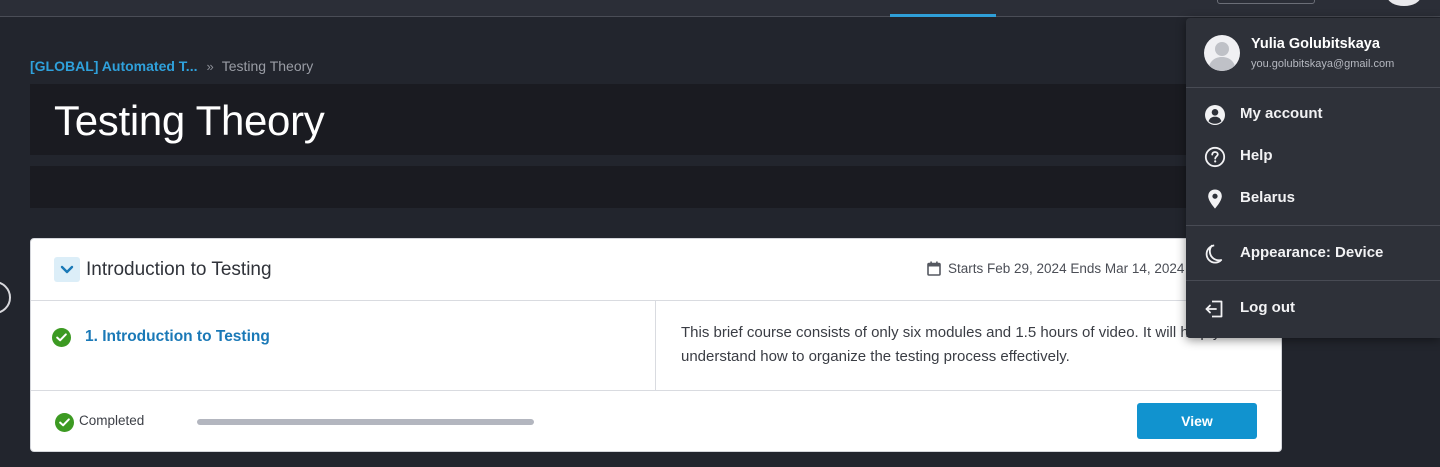 The width and height of the screenshot is (1440, 467). What do you see at coordinates (1215, 254) in the screenshot?
I see `moon-icon` at bounding box center [1215, 254].